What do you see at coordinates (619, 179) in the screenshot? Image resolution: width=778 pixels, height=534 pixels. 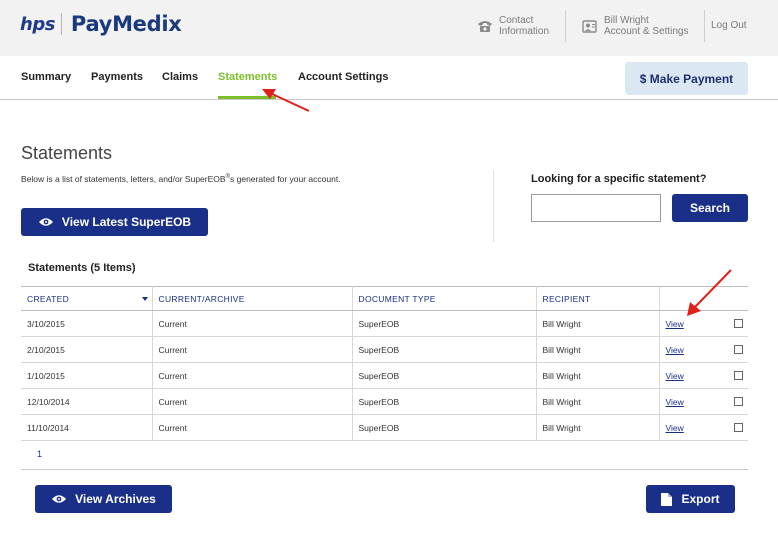 I see `search-label: Looking for a specific statement?` at bounding box center [619, 179].